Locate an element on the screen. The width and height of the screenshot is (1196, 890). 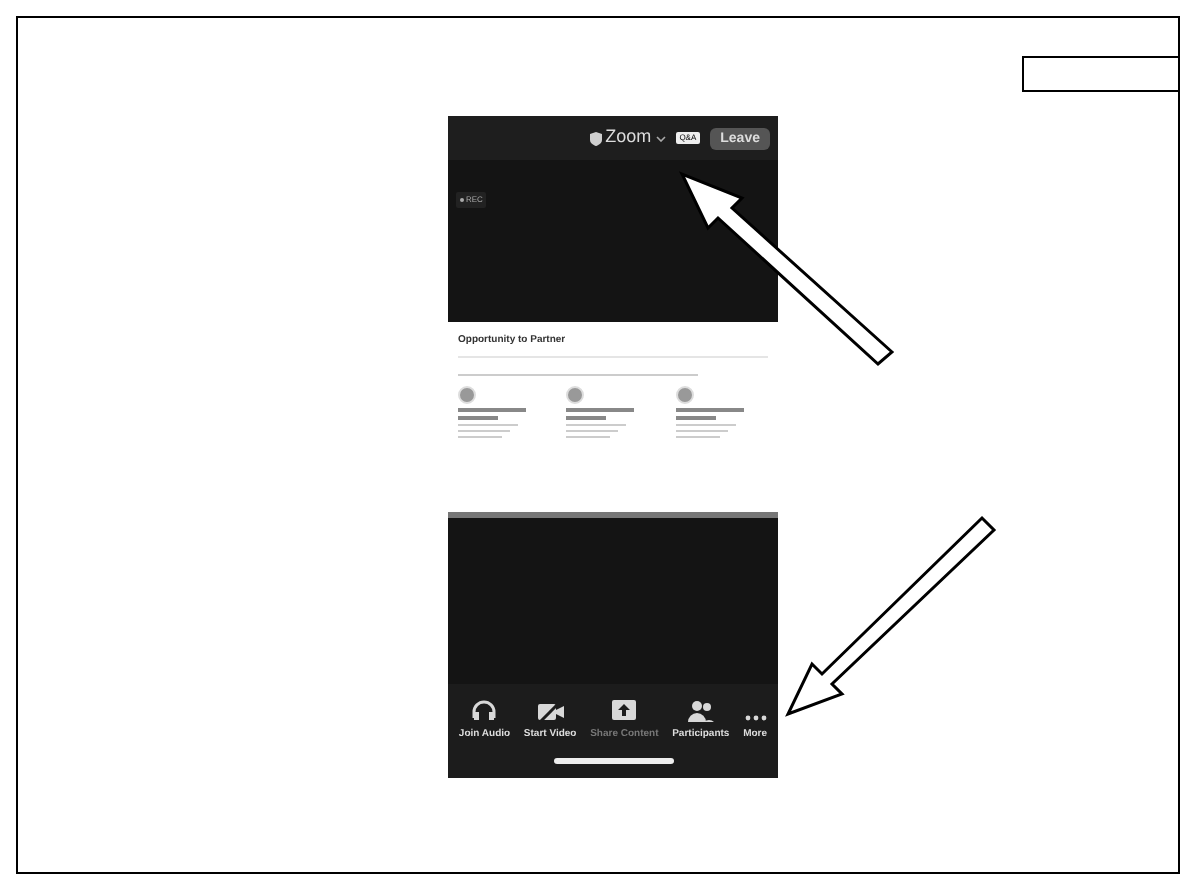
share-screen-icon is located at coordinates (624, 711).